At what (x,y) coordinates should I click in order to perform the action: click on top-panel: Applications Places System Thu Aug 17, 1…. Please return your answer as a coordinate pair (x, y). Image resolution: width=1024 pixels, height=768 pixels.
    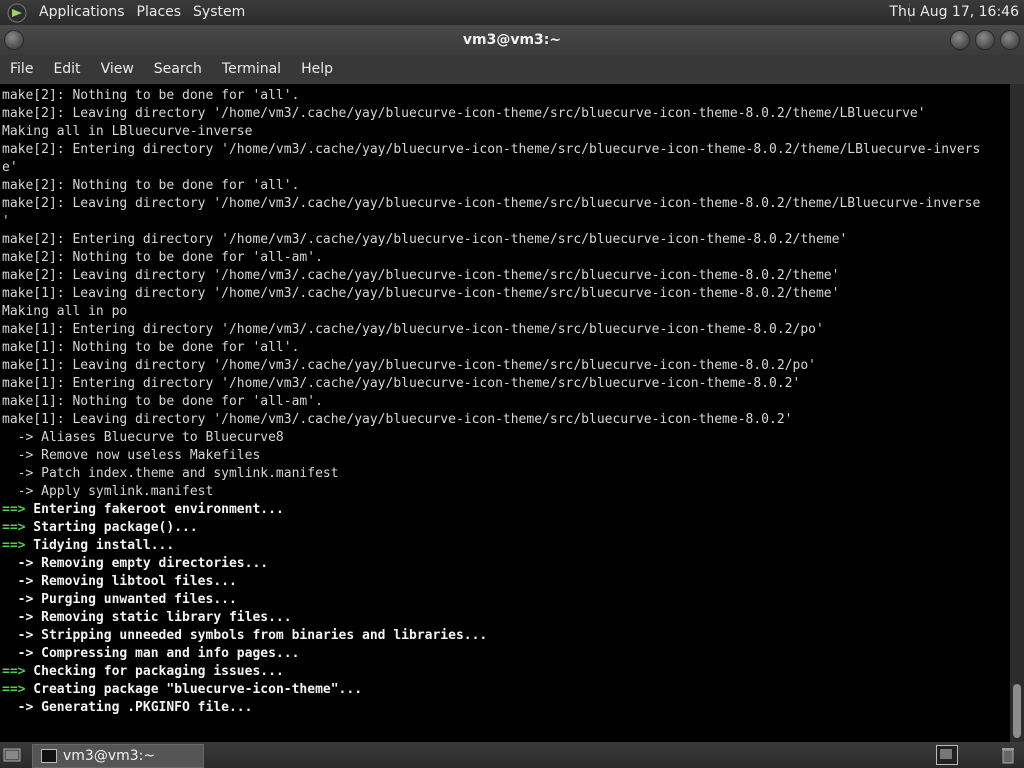
    Looking at the image, I should click on (512, 12).